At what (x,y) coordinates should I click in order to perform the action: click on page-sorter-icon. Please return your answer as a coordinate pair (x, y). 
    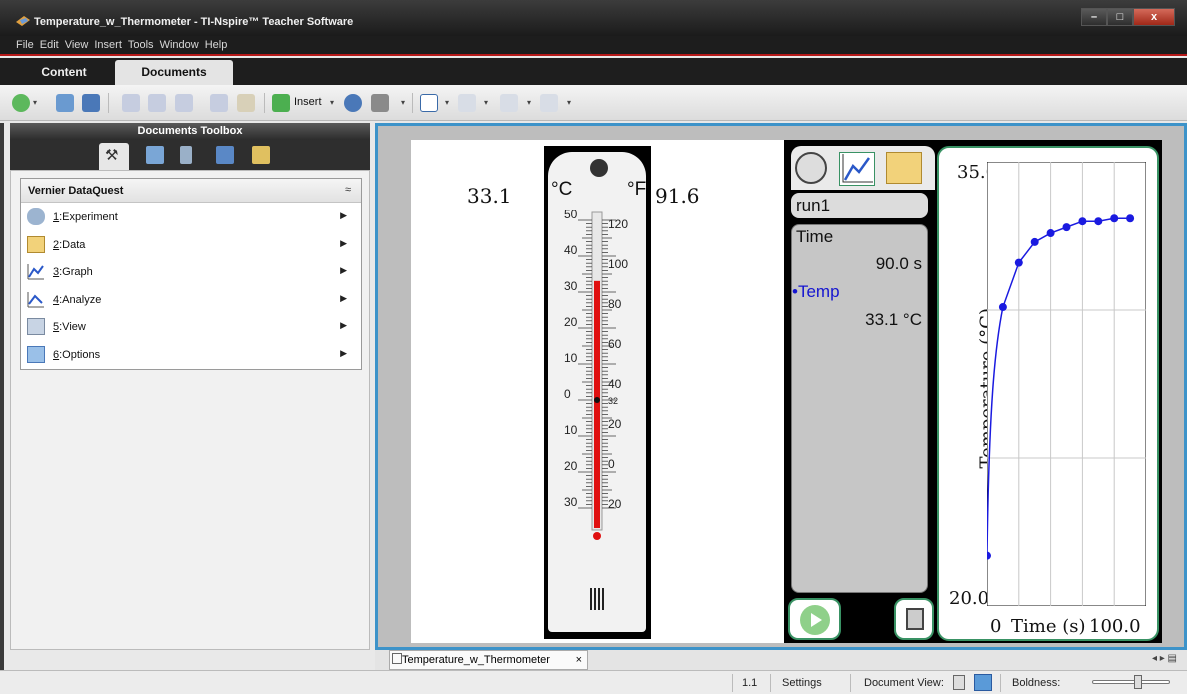
    Looking at the image, I should click on (155, 155).